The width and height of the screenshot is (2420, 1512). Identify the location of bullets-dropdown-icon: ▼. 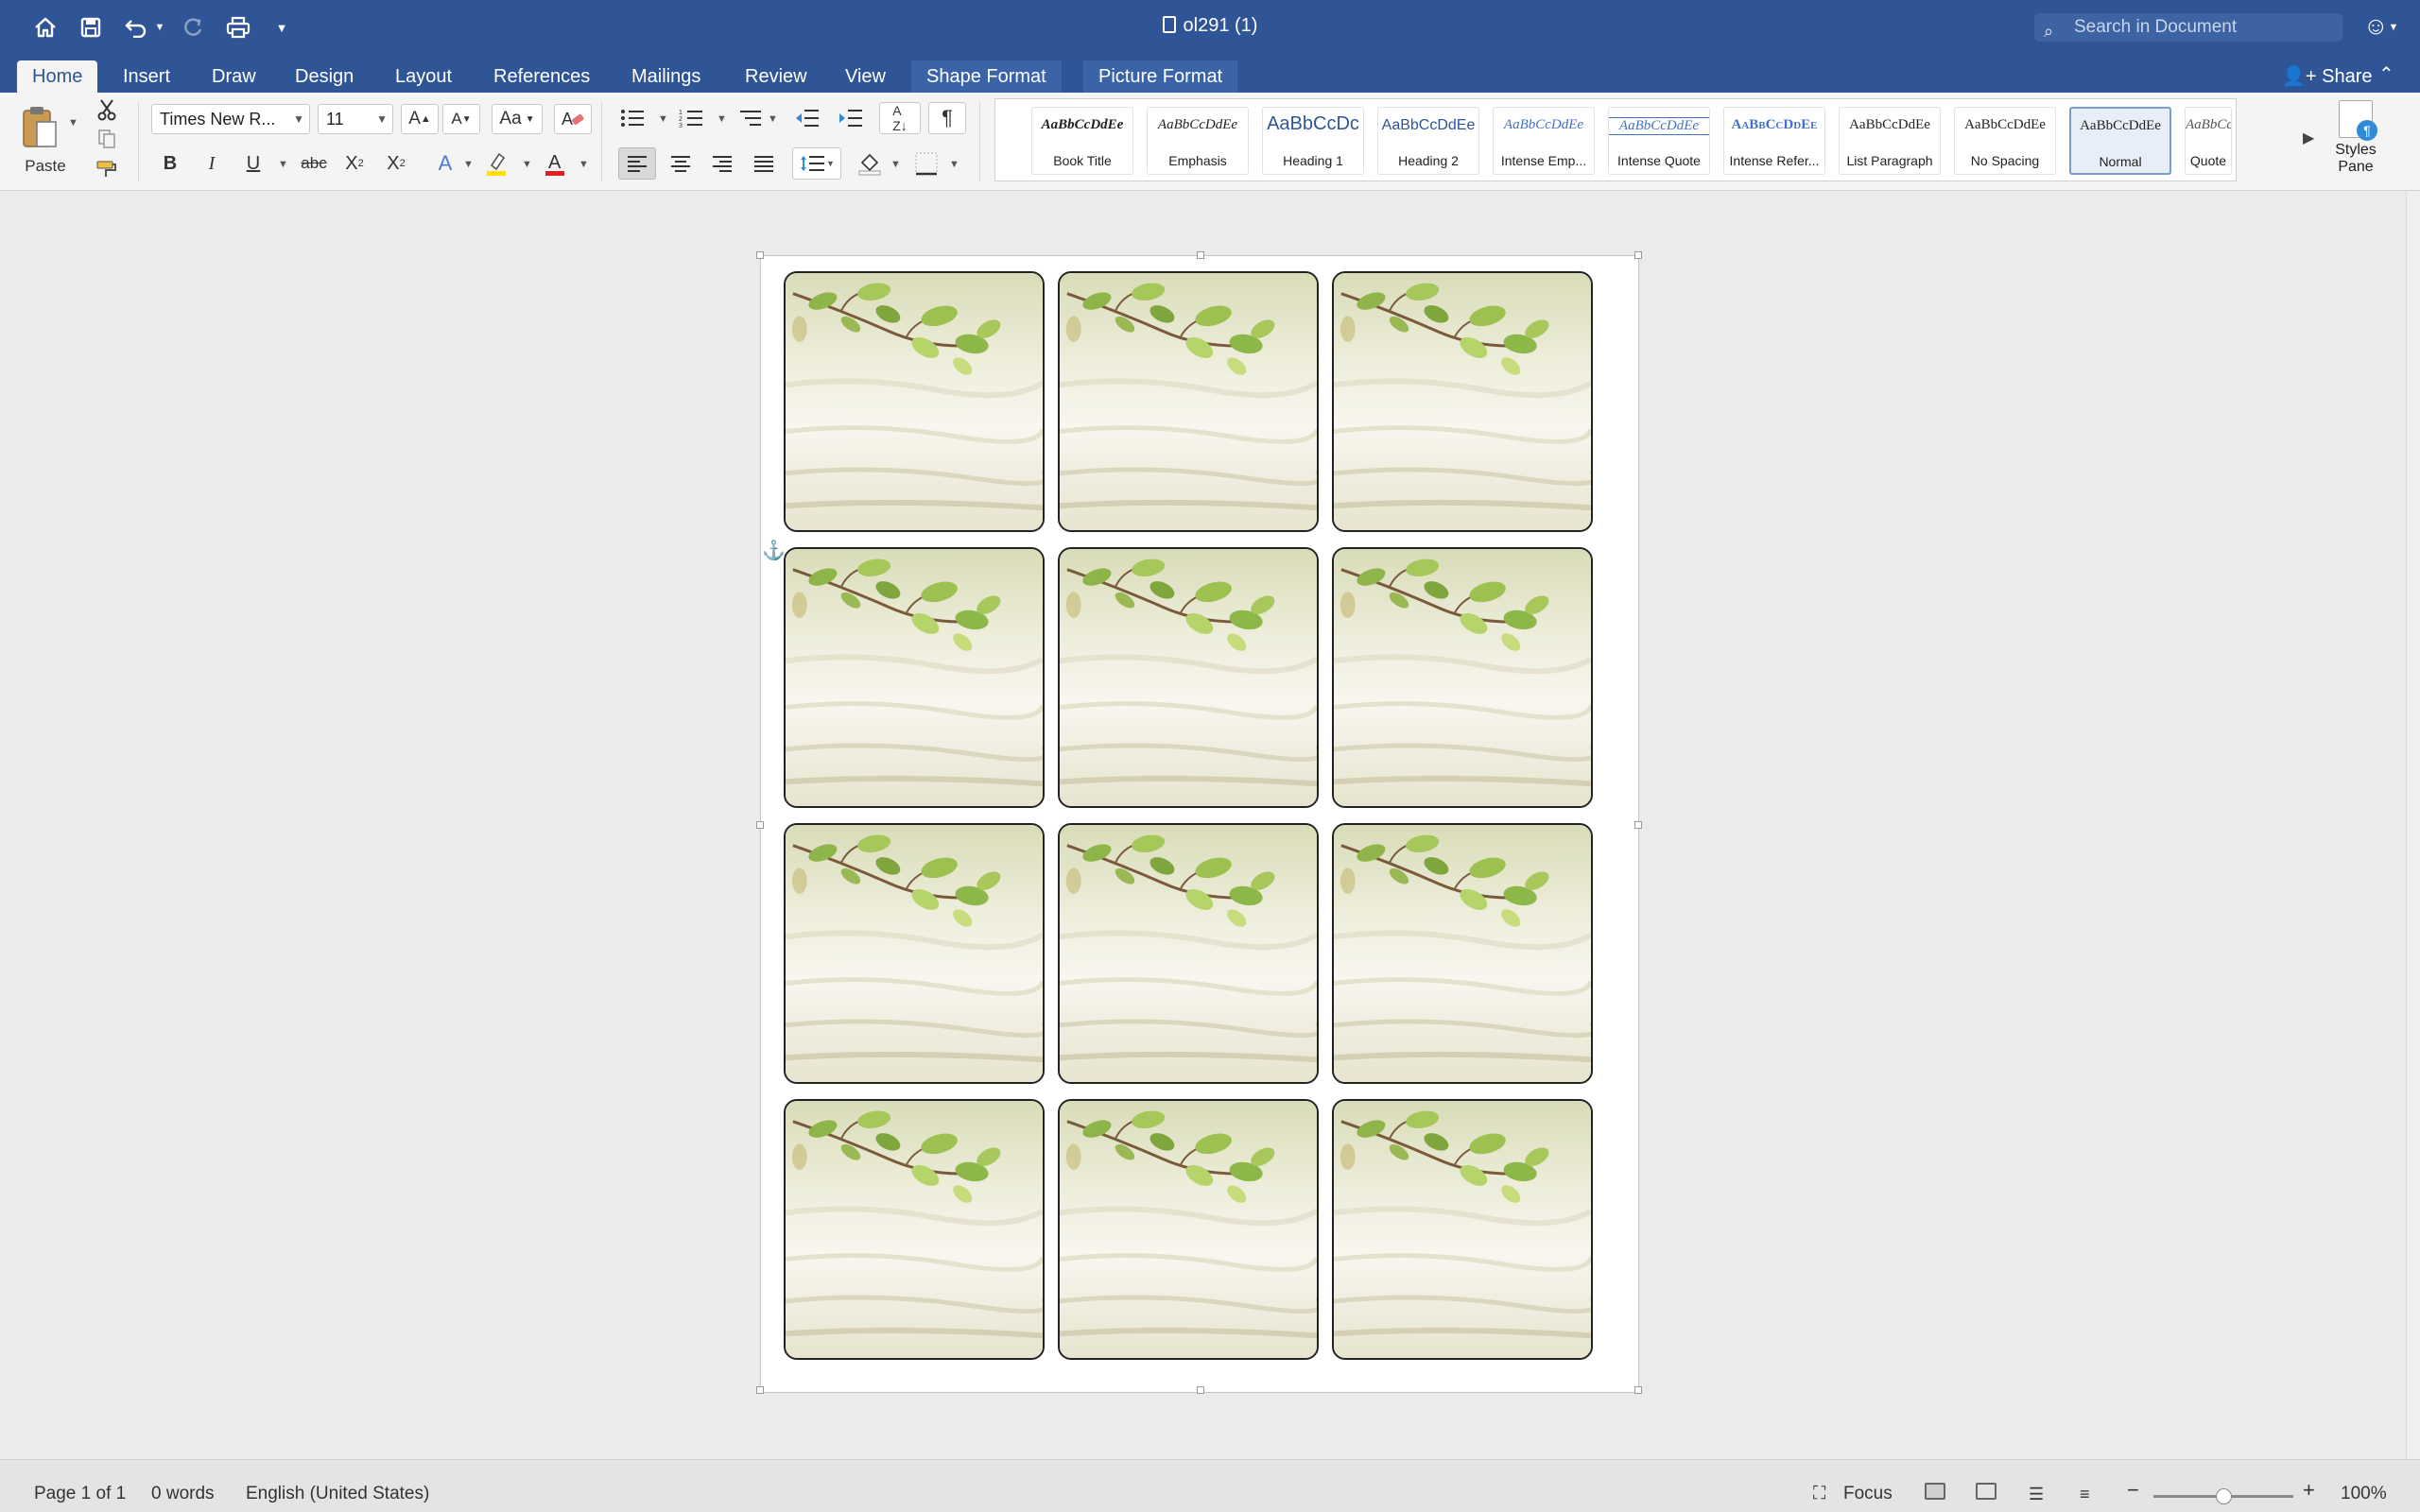
(663, 119).